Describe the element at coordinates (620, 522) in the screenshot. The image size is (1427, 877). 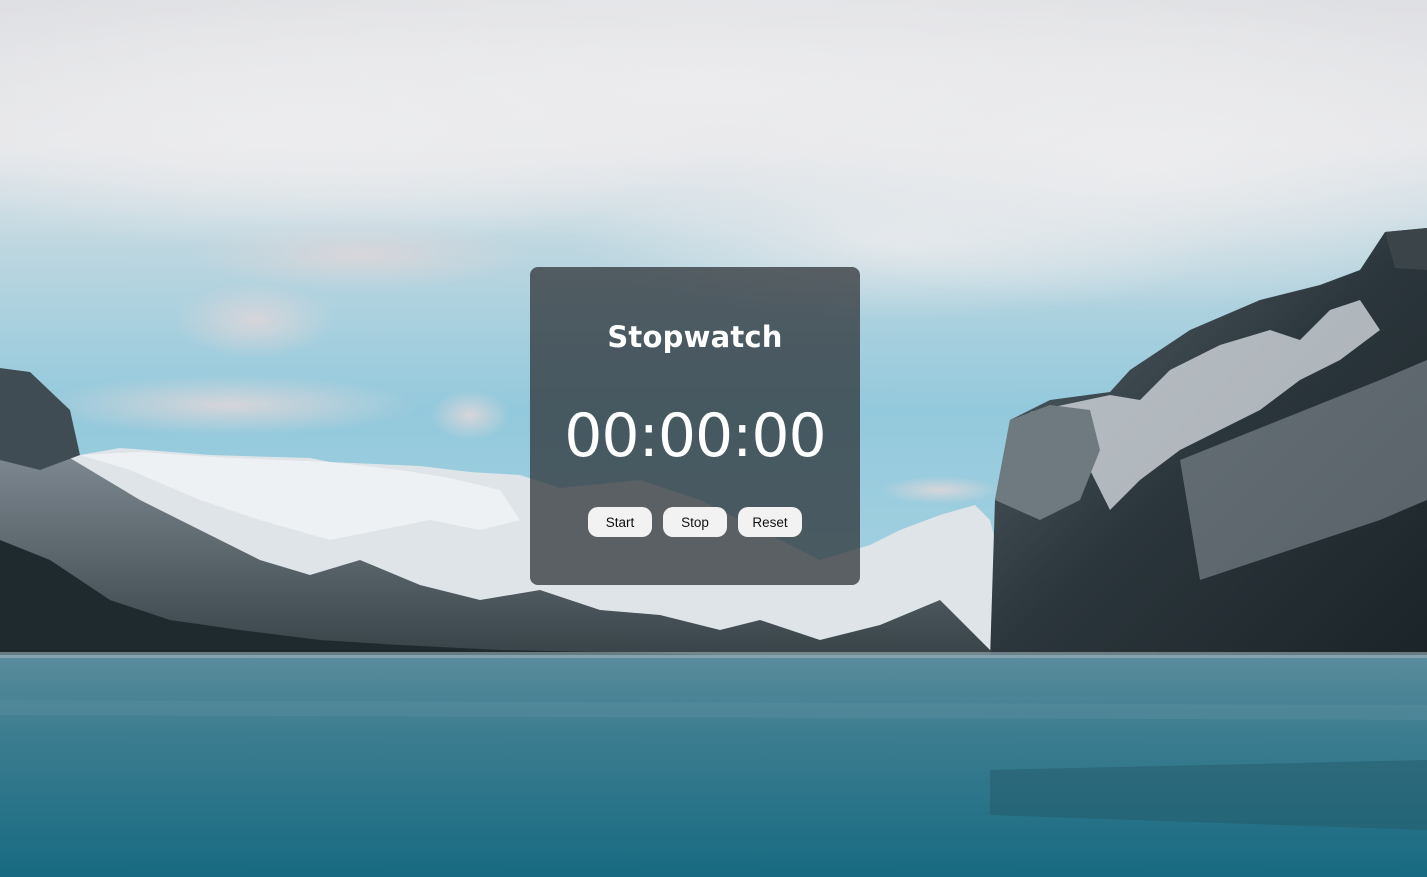
I see `start-button: Start` at that location.